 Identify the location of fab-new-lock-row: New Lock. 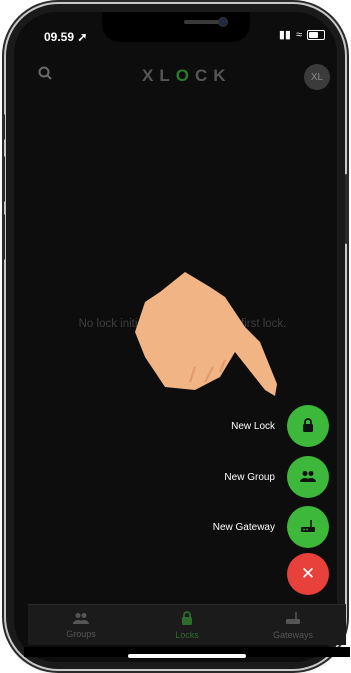
(280, 426).